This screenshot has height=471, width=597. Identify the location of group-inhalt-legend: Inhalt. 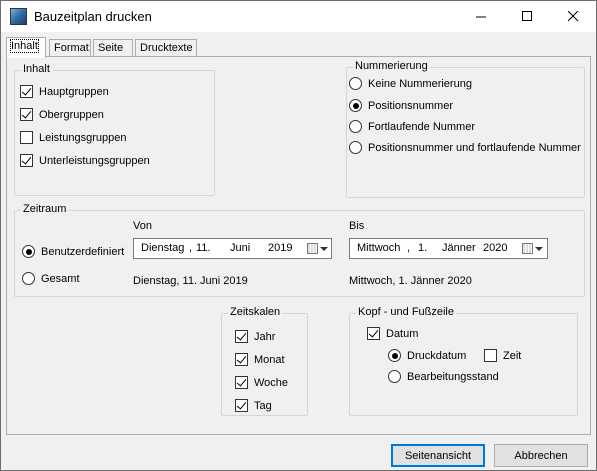
(36, 69).